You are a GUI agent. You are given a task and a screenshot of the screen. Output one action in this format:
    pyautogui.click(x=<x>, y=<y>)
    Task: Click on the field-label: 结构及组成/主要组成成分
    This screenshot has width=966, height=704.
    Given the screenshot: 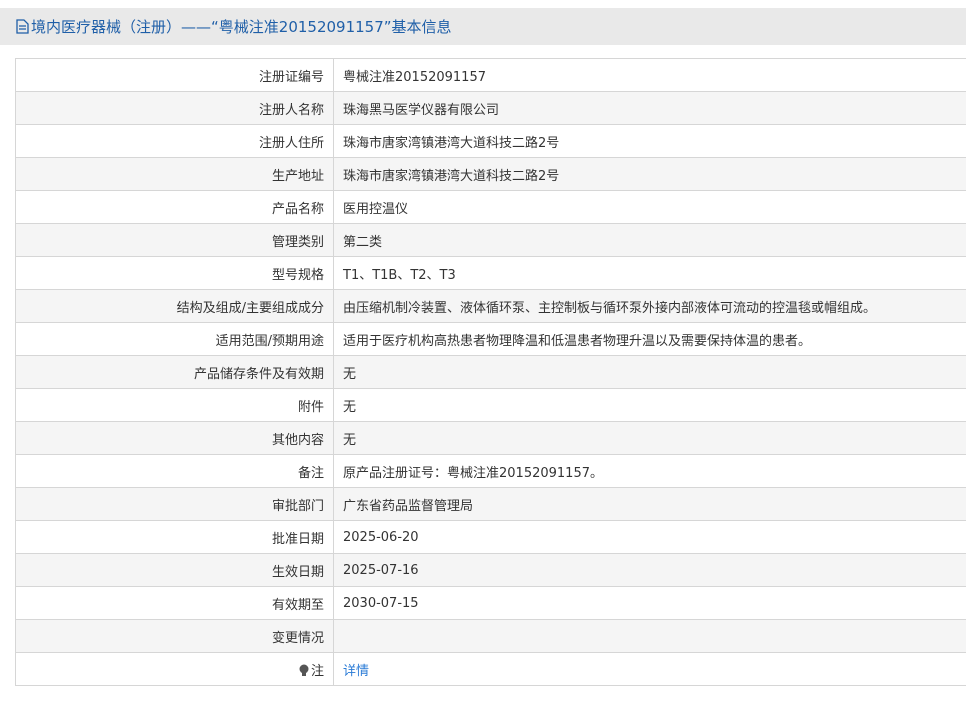 What is the action you would take?
    pyautogui.click(x=174, y=306)
    